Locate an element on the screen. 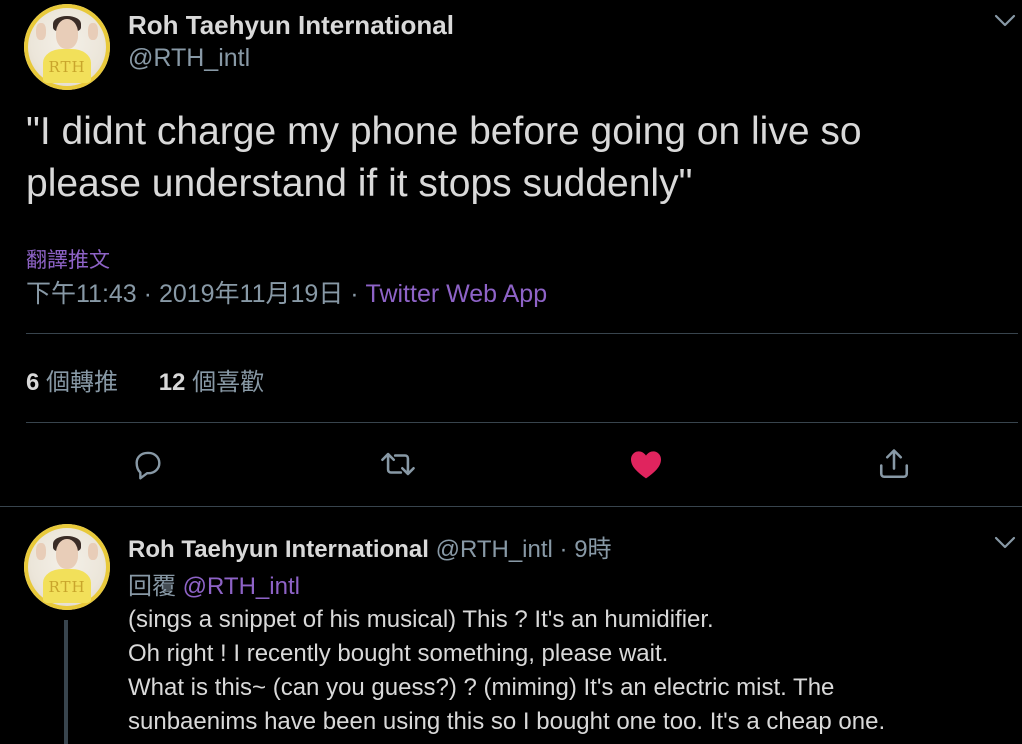  tweet-date: 2019年11月19日 is located at coordinates (251, 294).